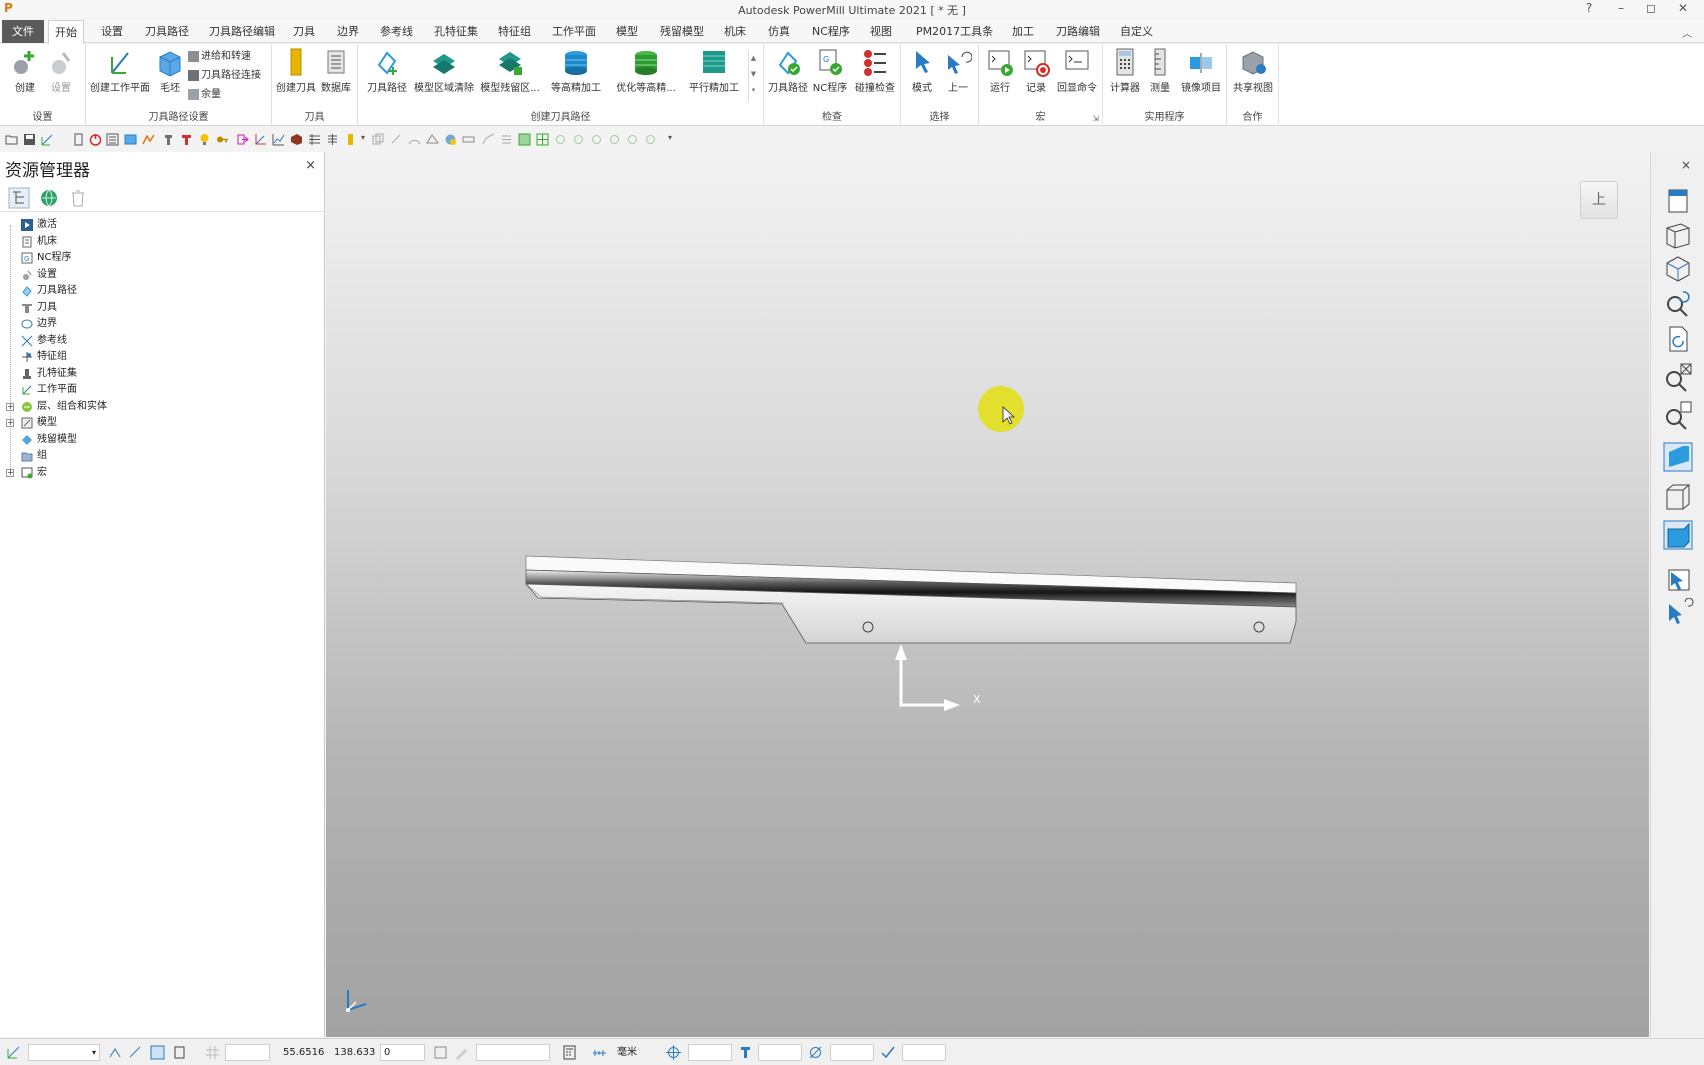  What do you see at coordinates (66, 32) in the screenshot?
I see `tab-home: 开始` at bounding box center [66, 32].